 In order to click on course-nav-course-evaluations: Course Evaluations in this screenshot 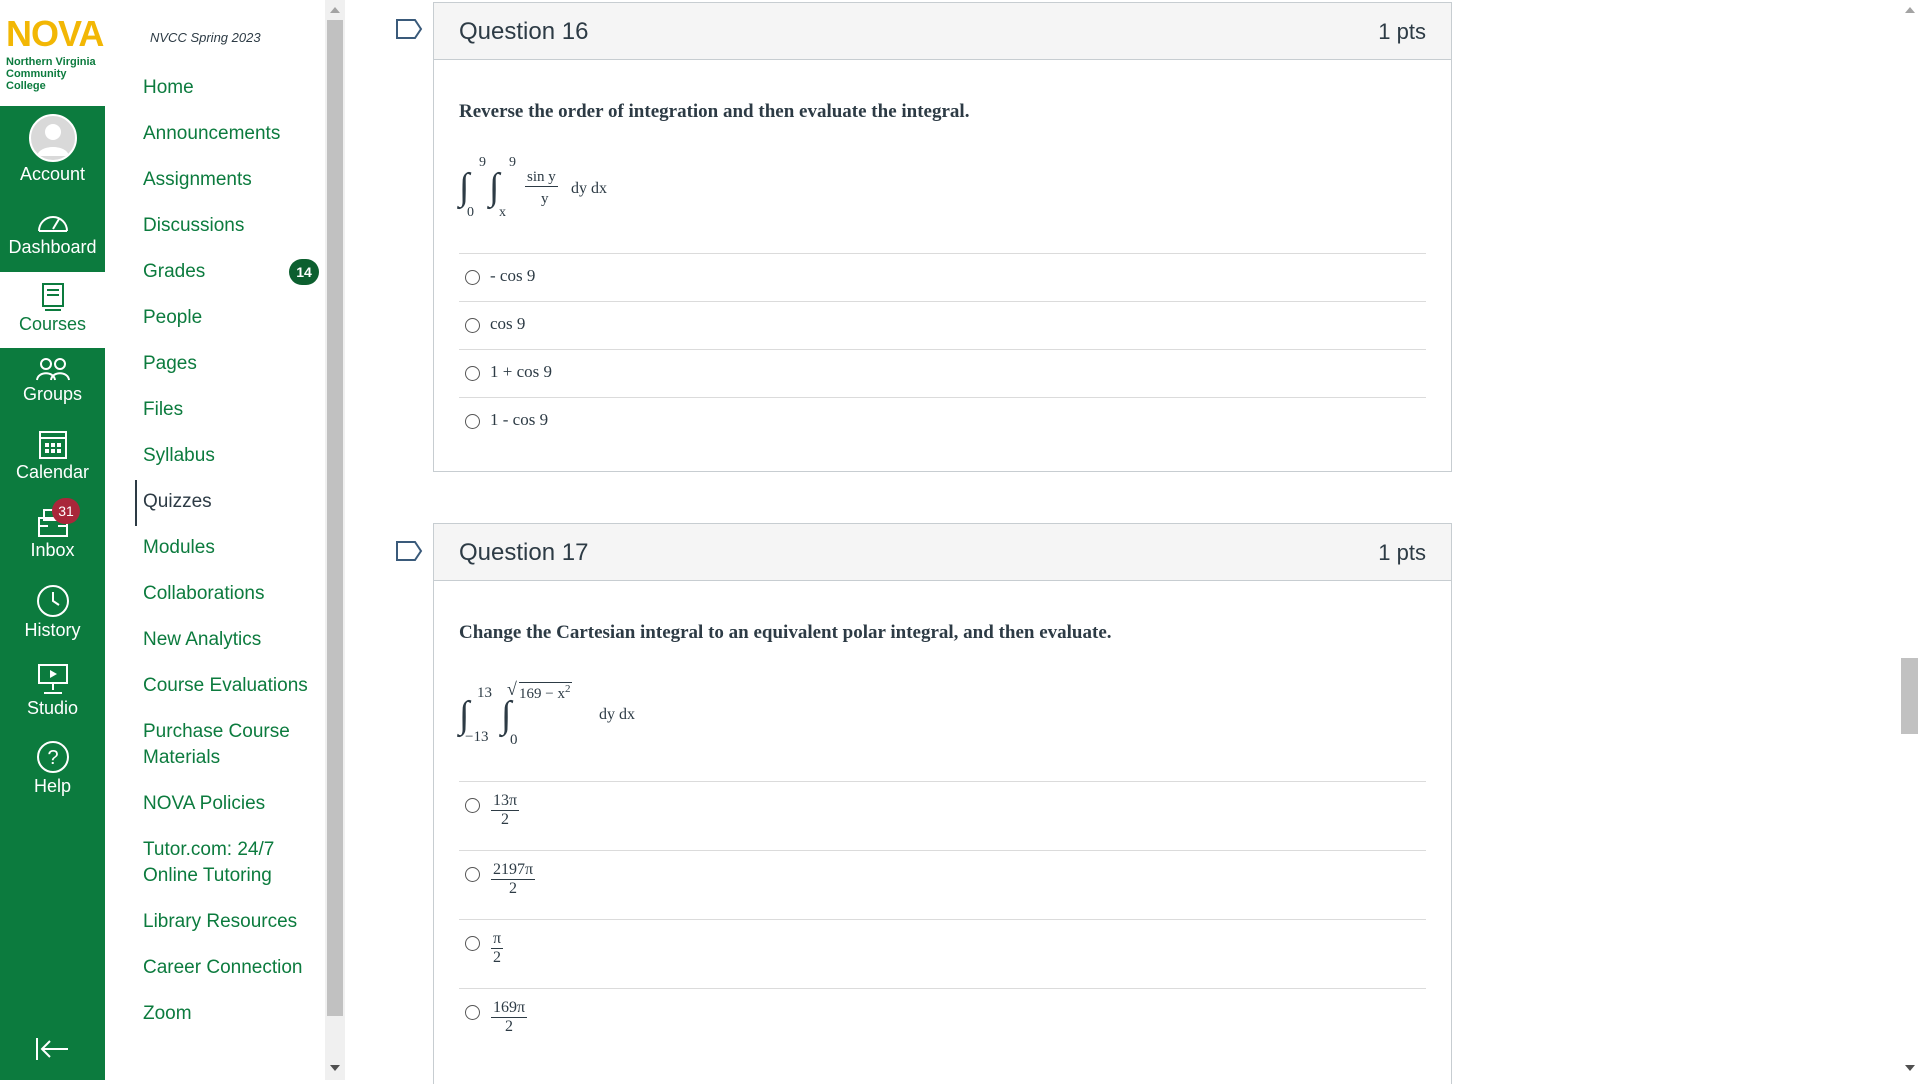, I will do `click(234, 686)`.